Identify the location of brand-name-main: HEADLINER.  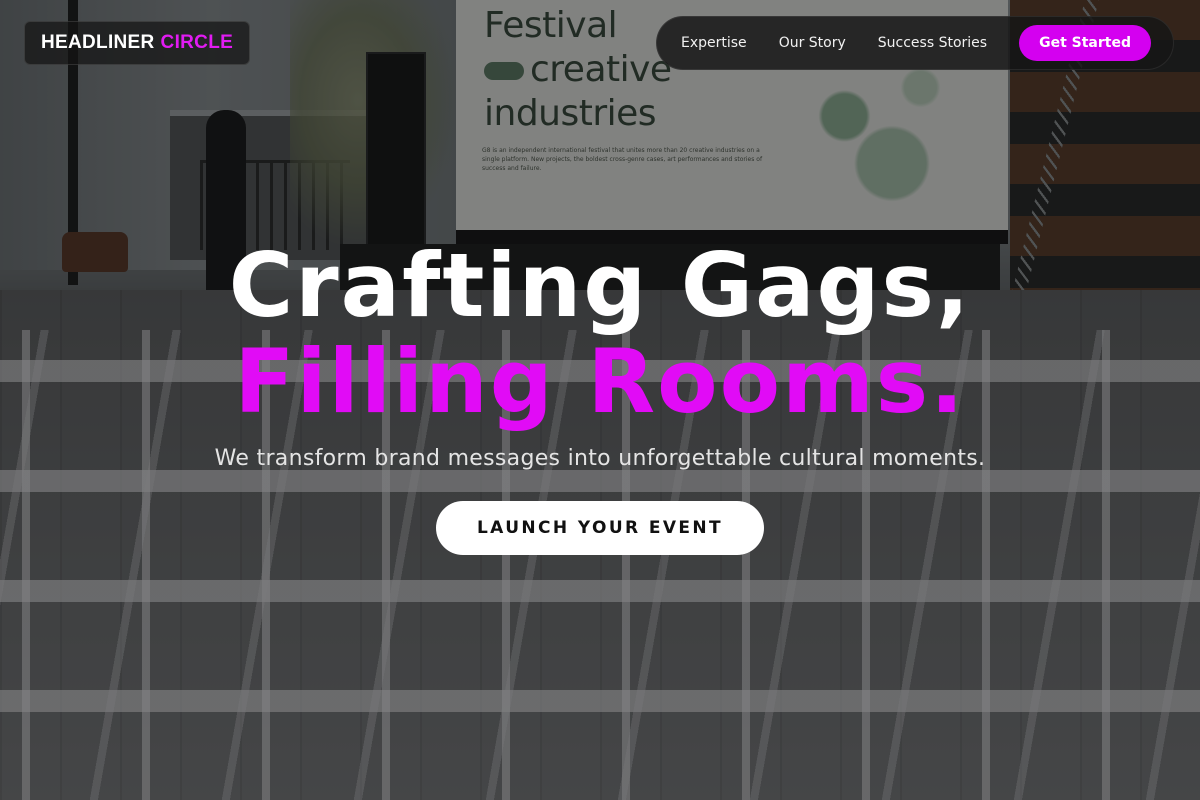
(98, 42).